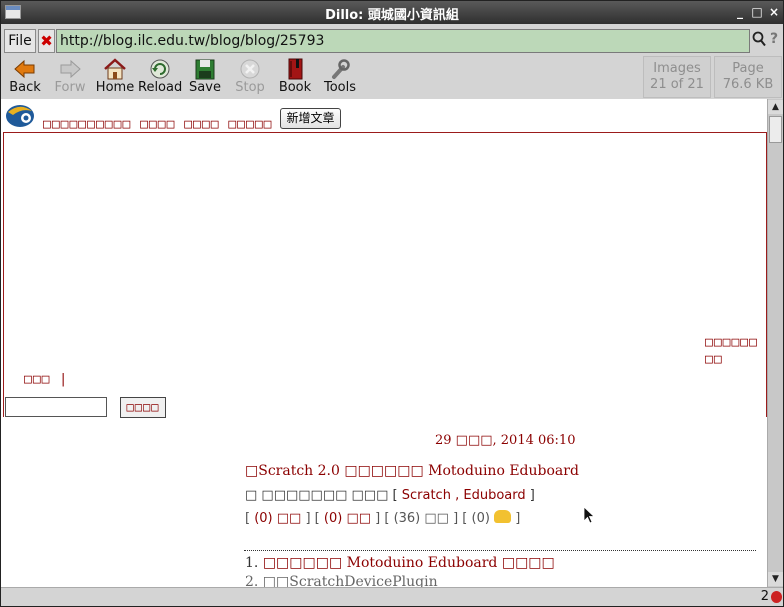  Describe the element at coordinates (403, 41) in the screenshot. I see `url-input: http://blog.ilc.edu.tw/blog/blog/25793` at that location.